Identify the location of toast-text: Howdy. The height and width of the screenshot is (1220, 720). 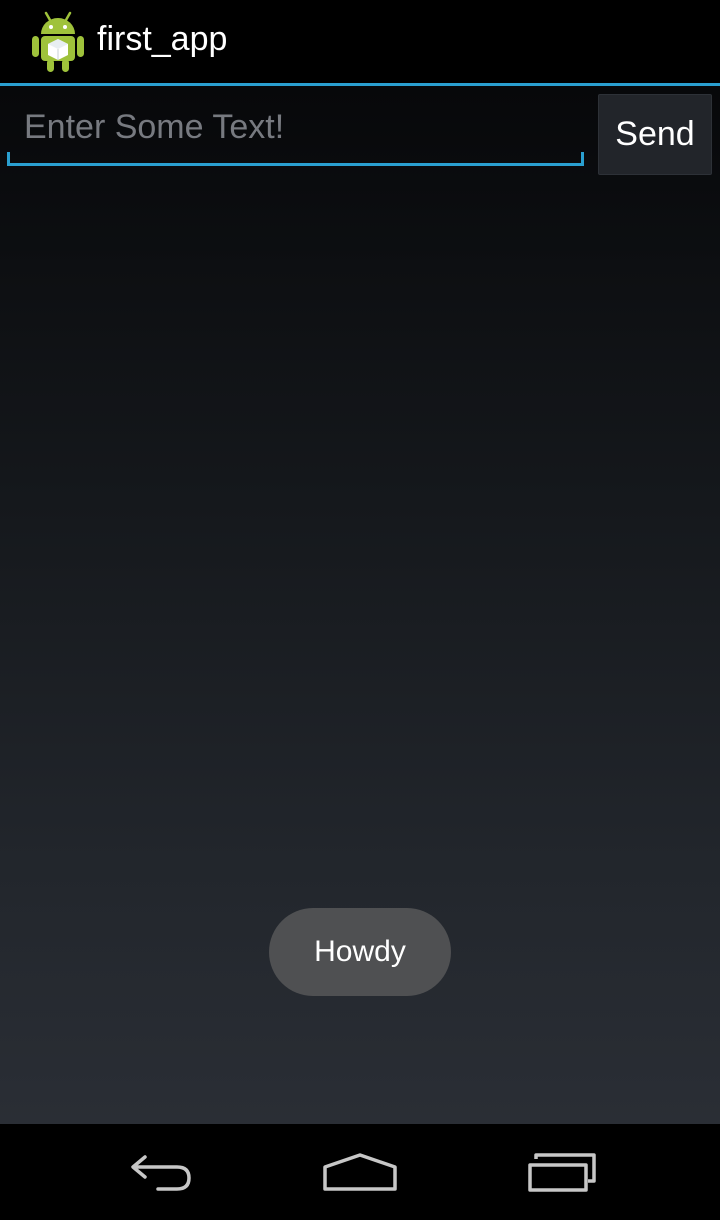
(360, 951).